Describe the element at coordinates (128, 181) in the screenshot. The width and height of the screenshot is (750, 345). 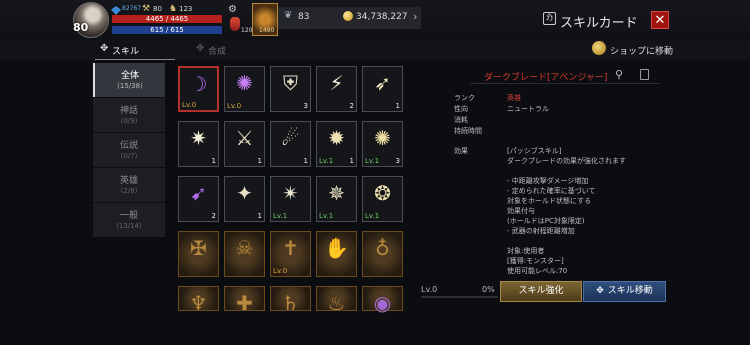
I see `rarity-label: 英雄` at that location.